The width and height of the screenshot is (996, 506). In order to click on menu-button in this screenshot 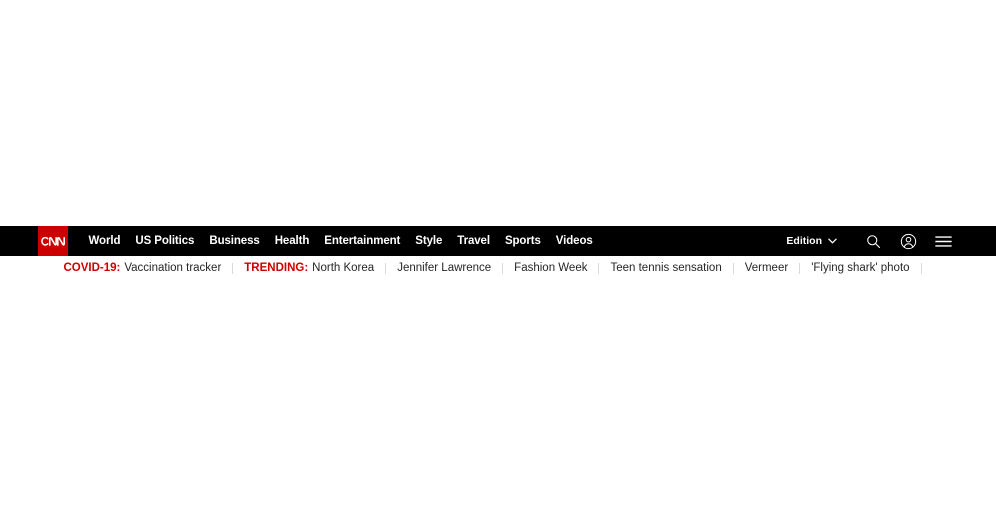, I will do `click(943, 241)`.